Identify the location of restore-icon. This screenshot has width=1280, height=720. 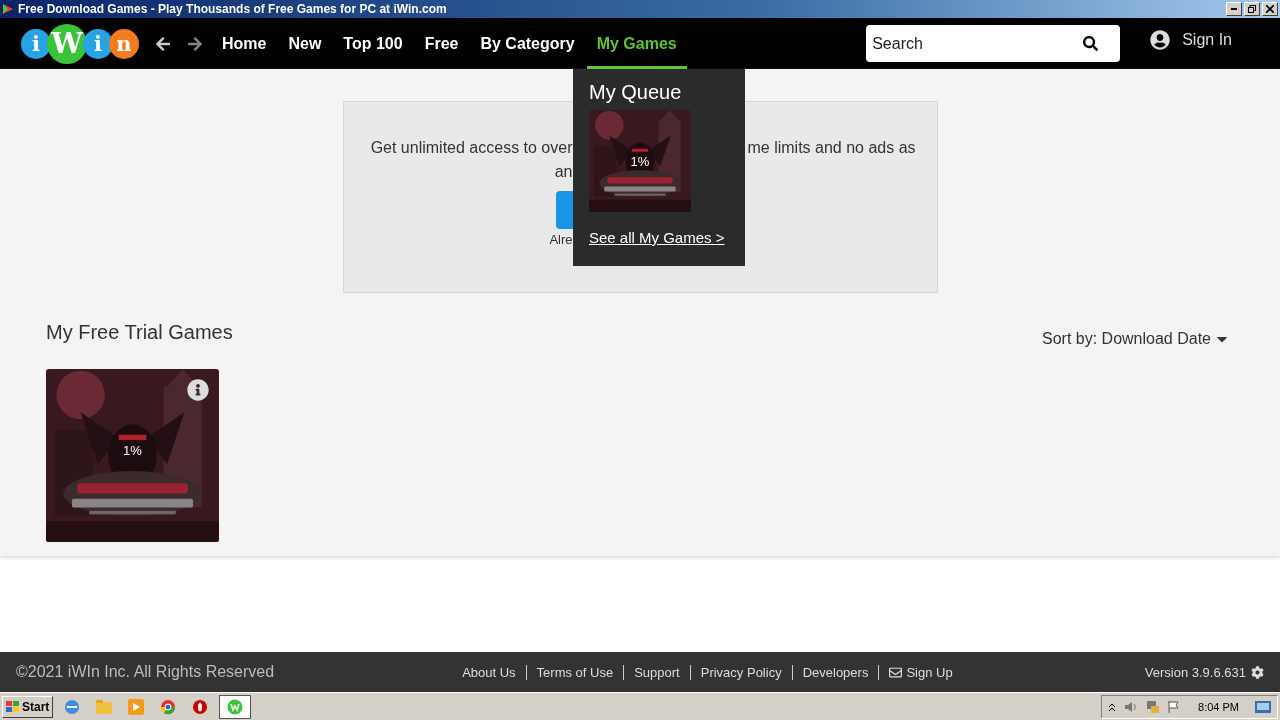
(1252, 9).